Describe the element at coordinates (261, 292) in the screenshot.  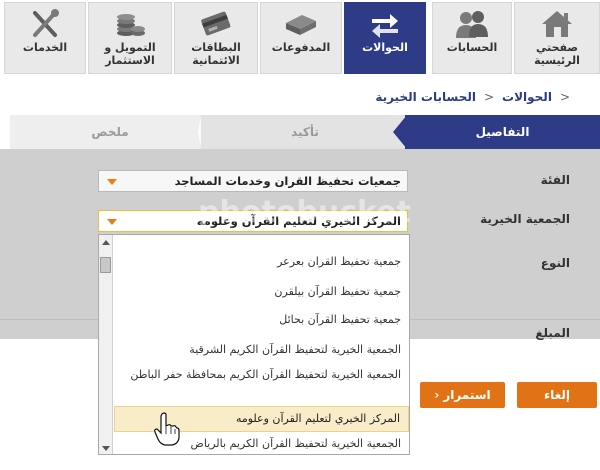
I see `dropdown-option: جمعية تحفيظ القرآن بيلقرن` at that location.